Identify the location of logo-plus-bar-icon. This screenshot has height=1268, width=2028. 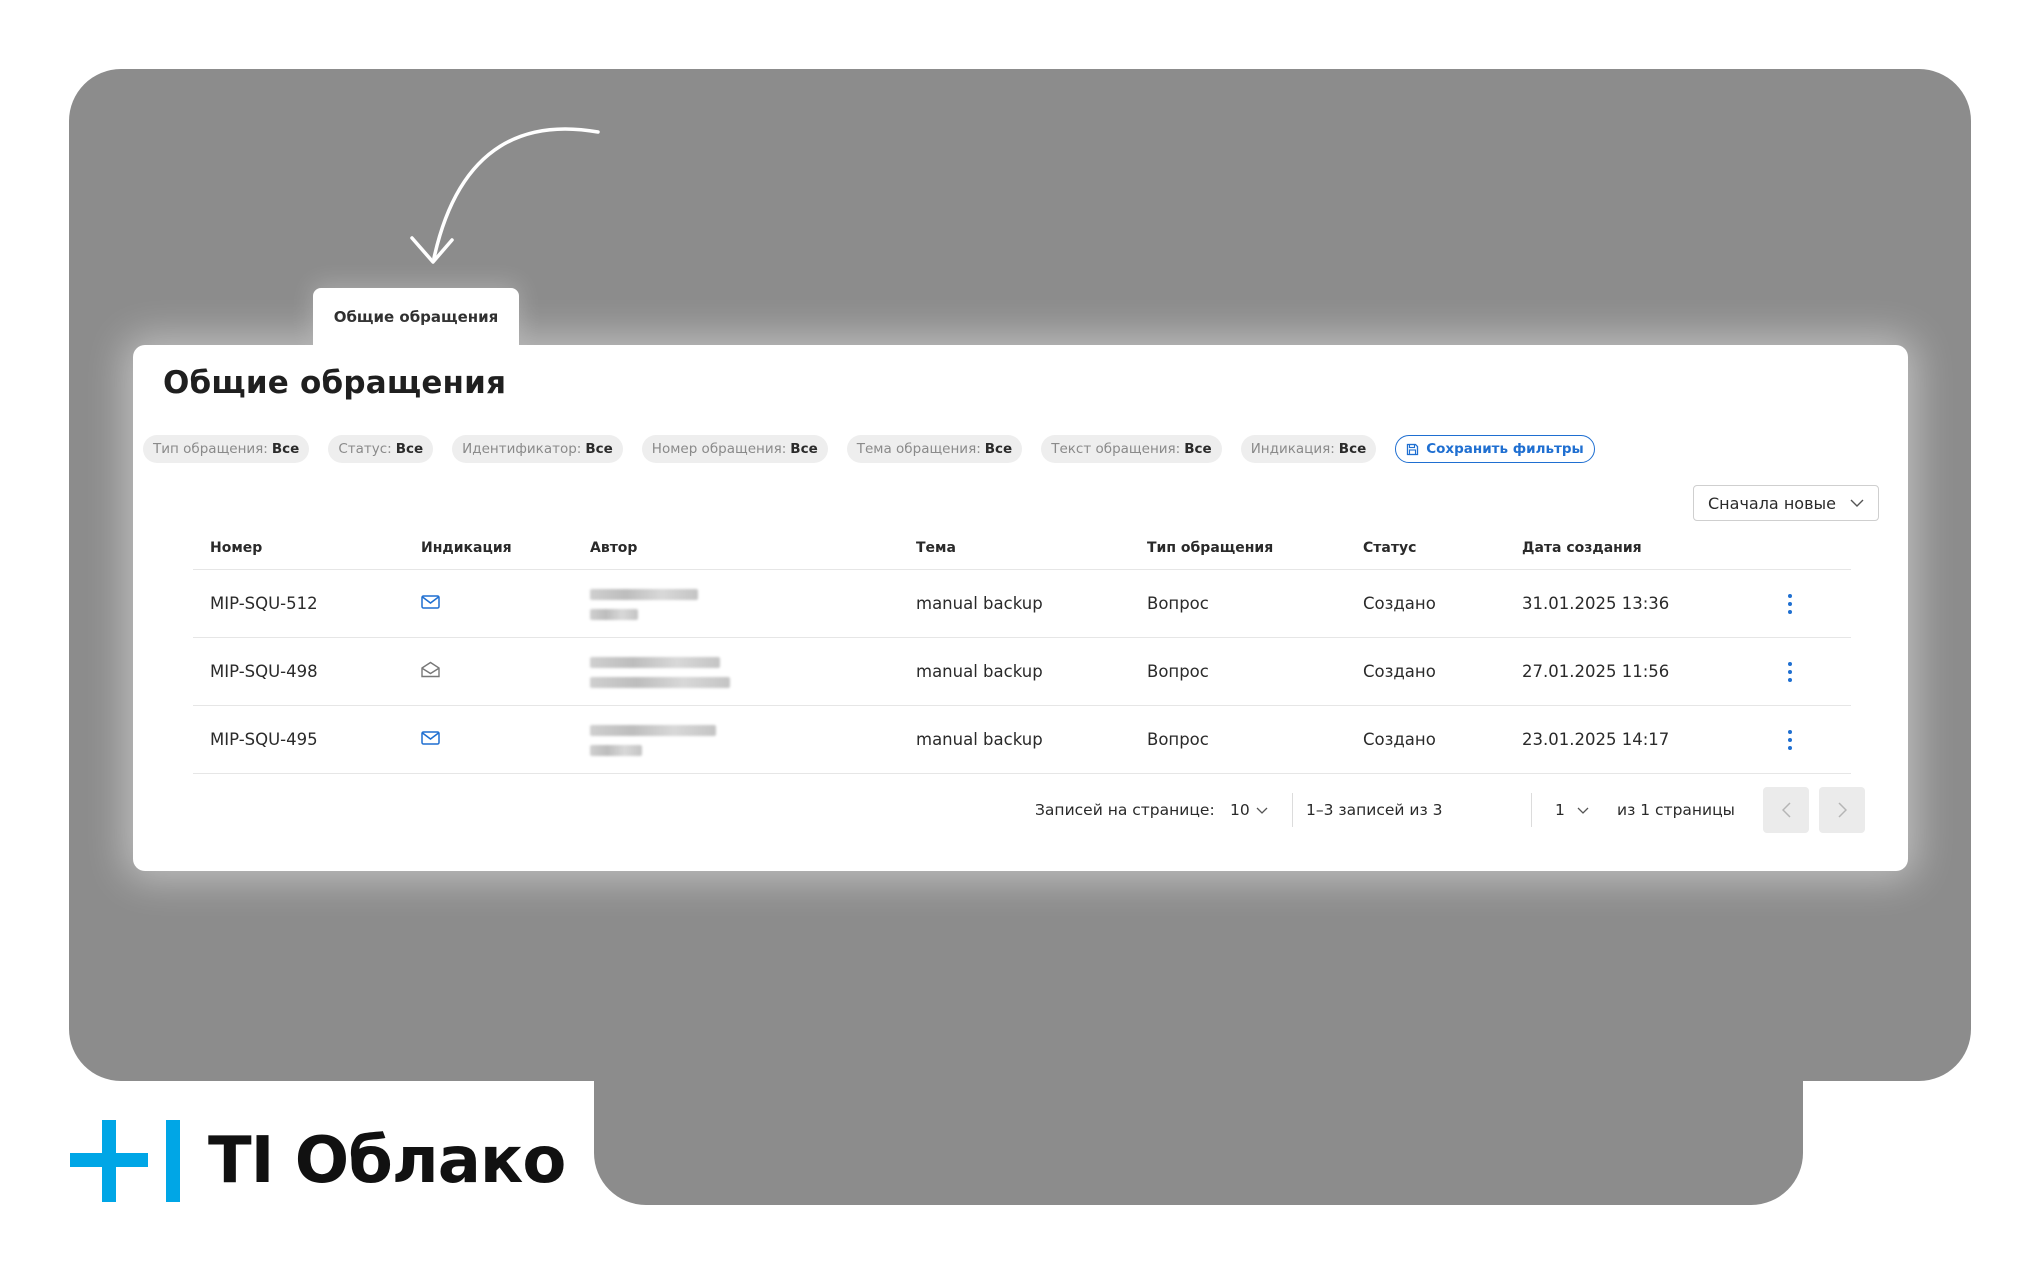
(125, 1161).